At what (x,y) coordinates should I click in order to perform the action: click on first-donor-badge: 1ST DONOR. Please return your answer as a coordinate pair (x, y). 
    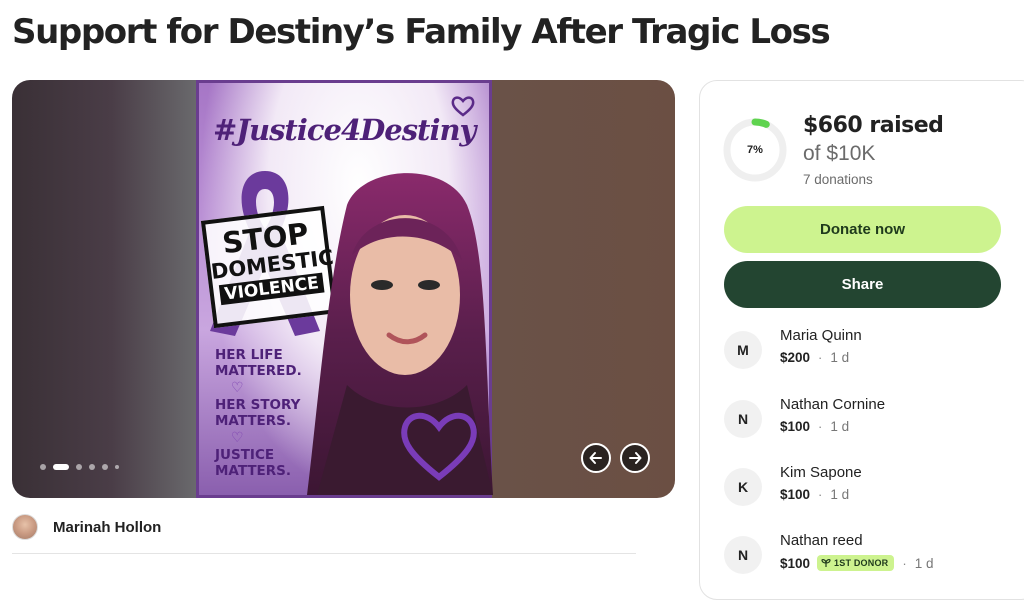
    Looking at the image, I should click on (856, 563).